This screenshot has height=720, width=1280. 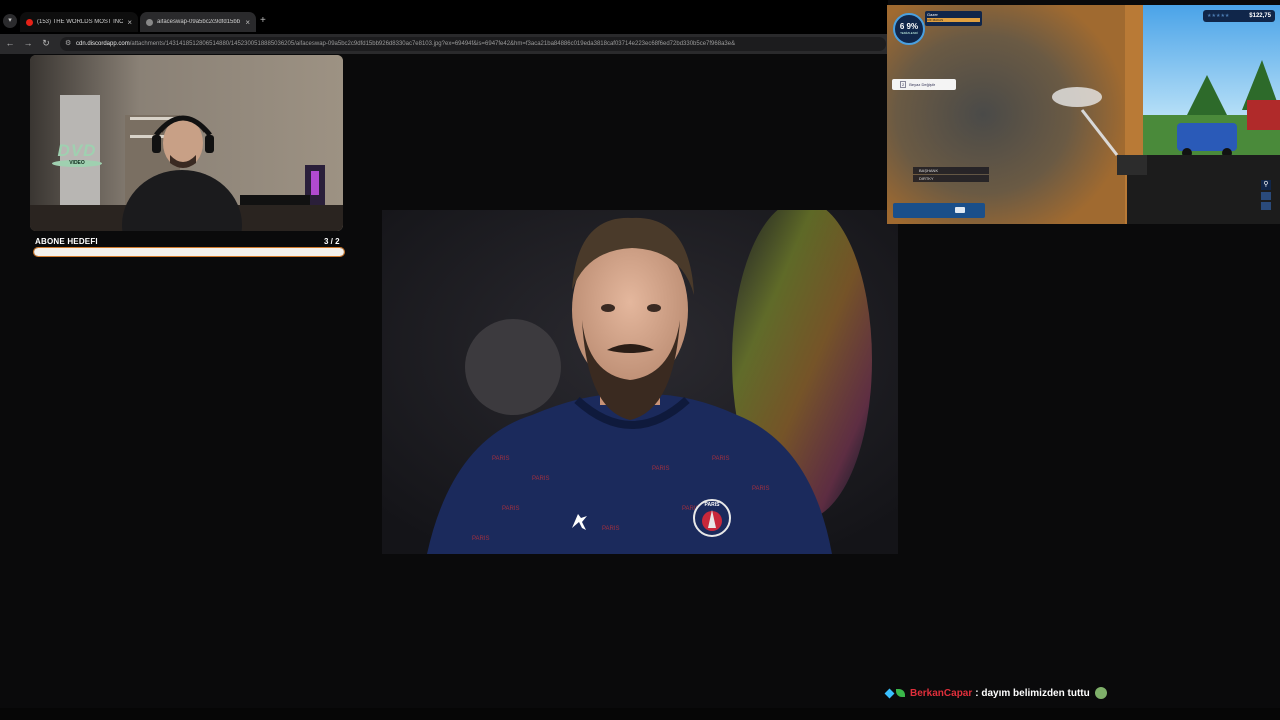 What do you see at coordinates (960, 210) in the screenshot?
I see `nozzle-icon` at bounding box center [960, 210].